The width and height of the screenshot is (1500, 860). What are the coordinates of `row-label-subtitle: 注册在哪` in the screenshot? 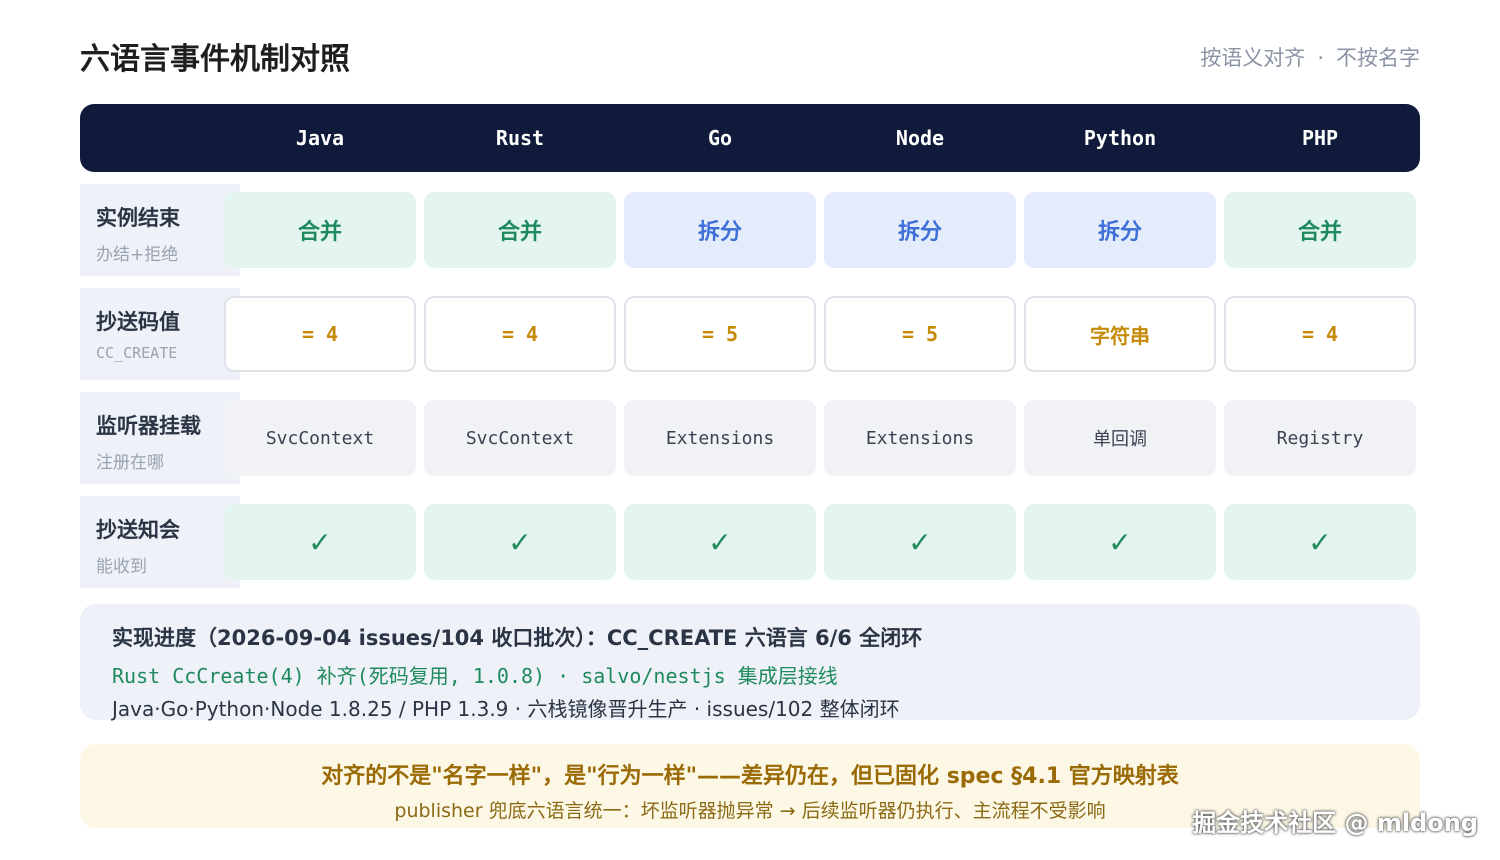 It's located at (130, 463).